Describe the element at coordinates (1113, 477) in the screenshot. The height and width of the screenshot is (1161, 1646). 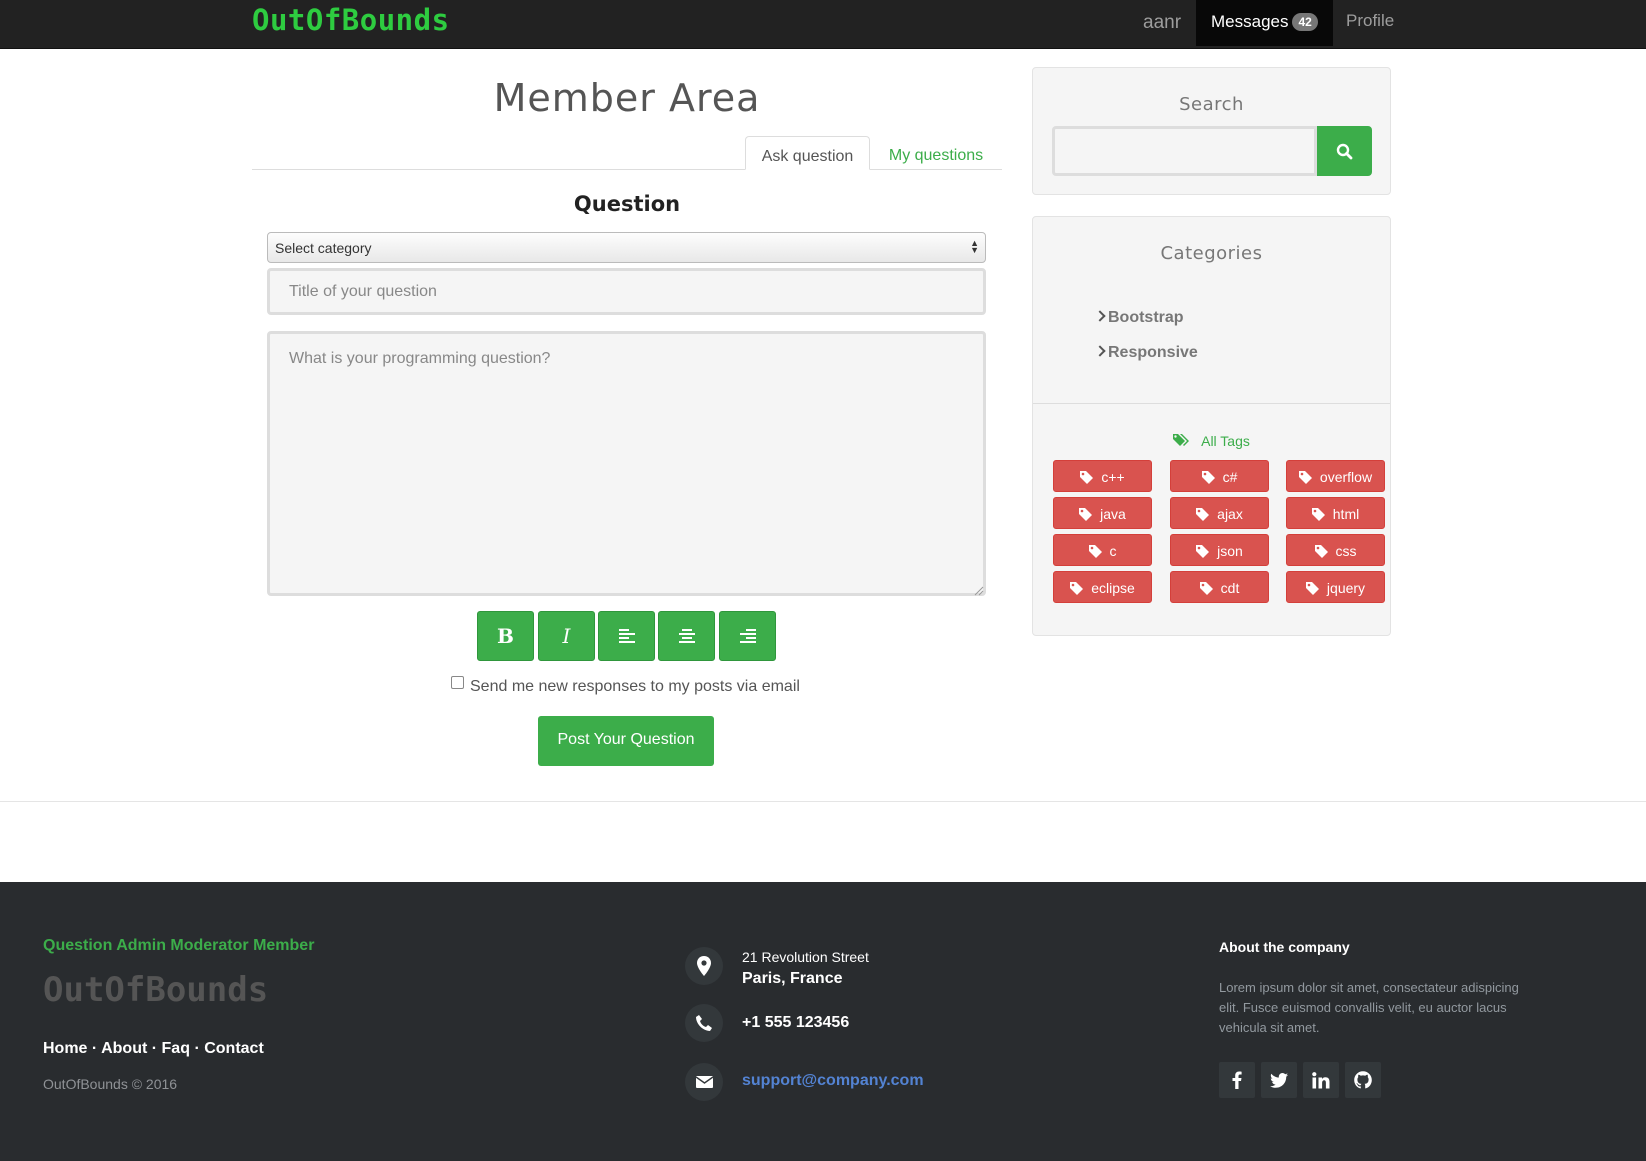
I see `tag-label: c++` at that location.